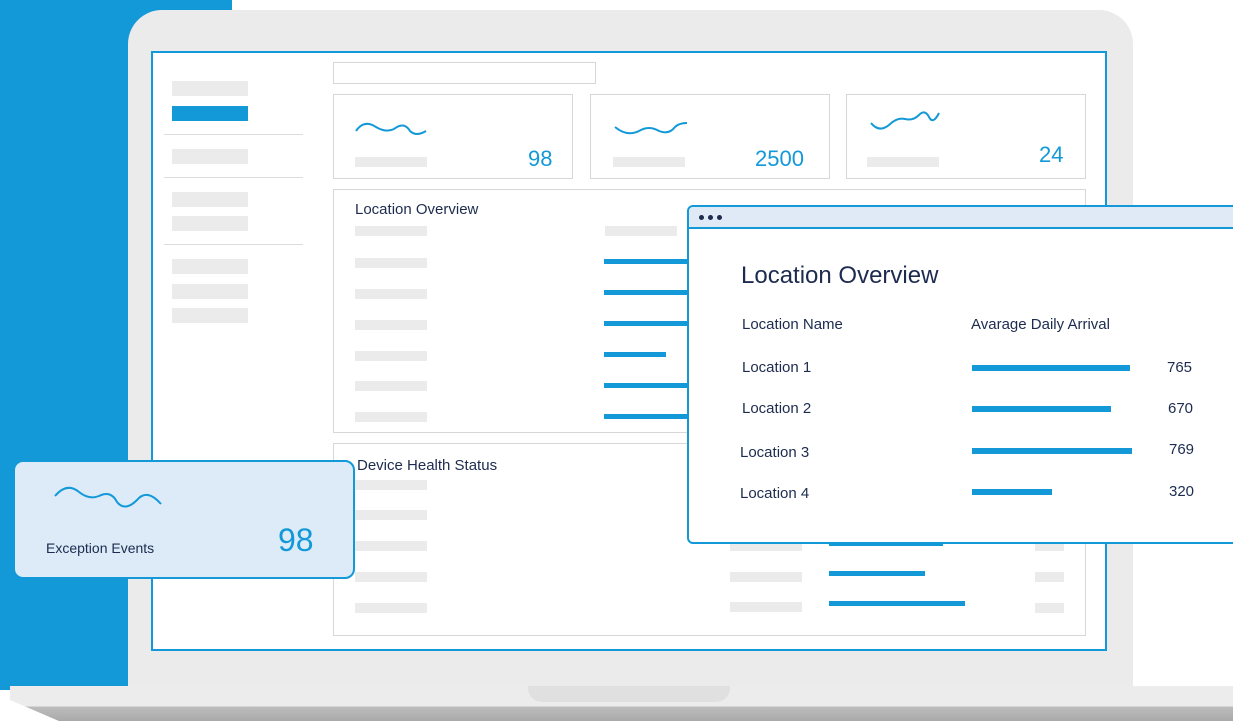 The image size is (1233, 721). What do you see at coordinates (710, 136) in the screenshot?
I see `kpi-card: 2500` at bounding box center [710, 136].